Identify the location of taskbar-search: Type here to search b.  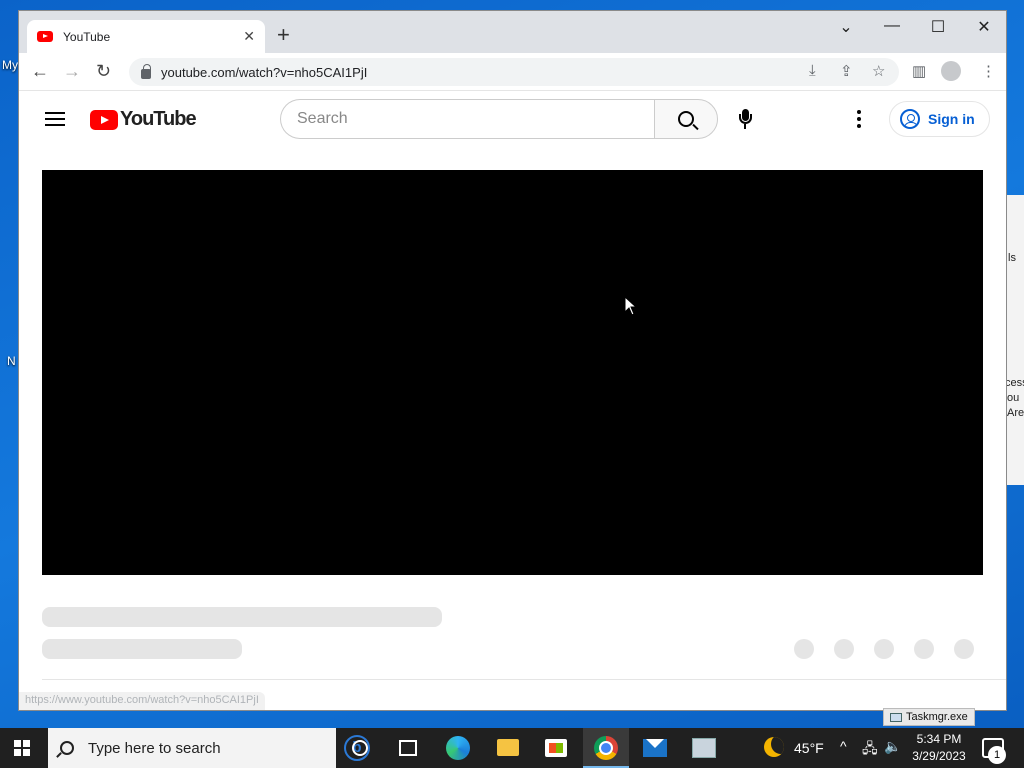
(209, 748).